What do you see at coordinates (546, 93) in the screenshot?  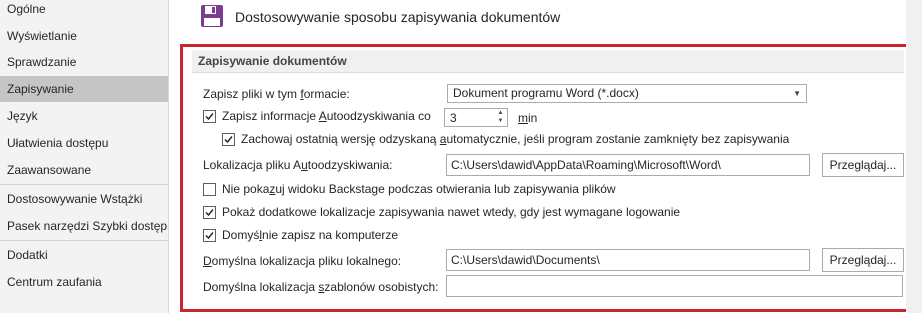 I see `format-value: Dokument programu Word (*.docx)` at bounding box center [546, 93].